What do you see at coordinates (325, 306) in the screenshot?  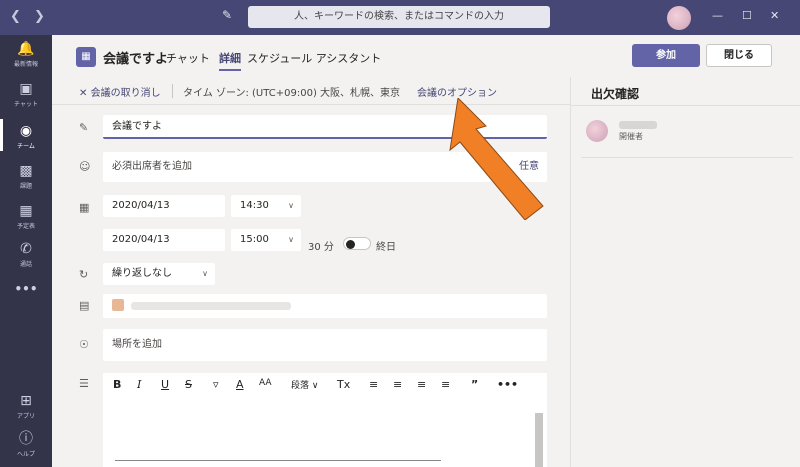 I see `channel-field` at bounding box center [325, 306].